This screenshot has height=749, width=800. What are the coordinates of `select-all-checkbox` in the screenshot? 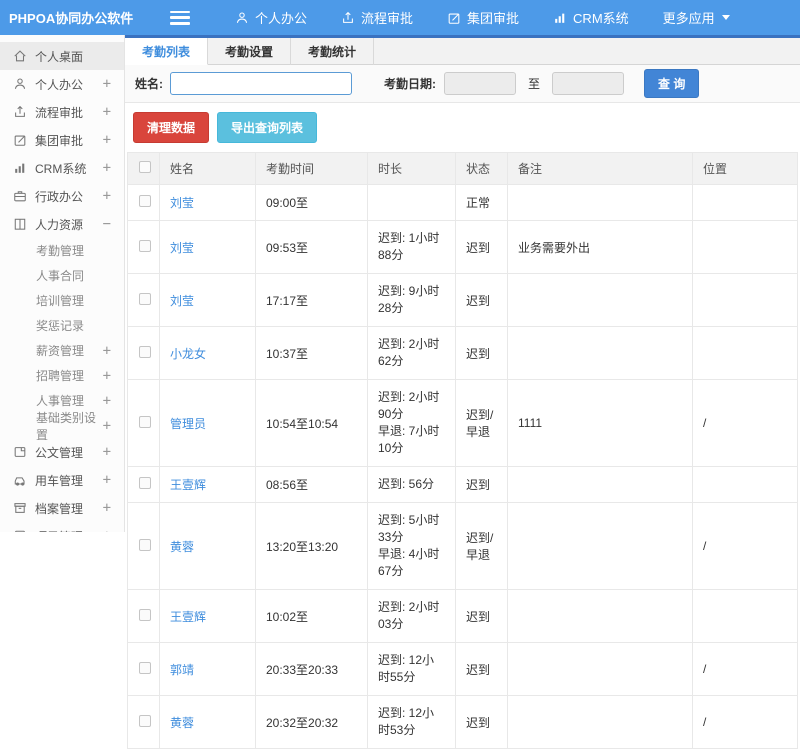 It's located at (145, 167).